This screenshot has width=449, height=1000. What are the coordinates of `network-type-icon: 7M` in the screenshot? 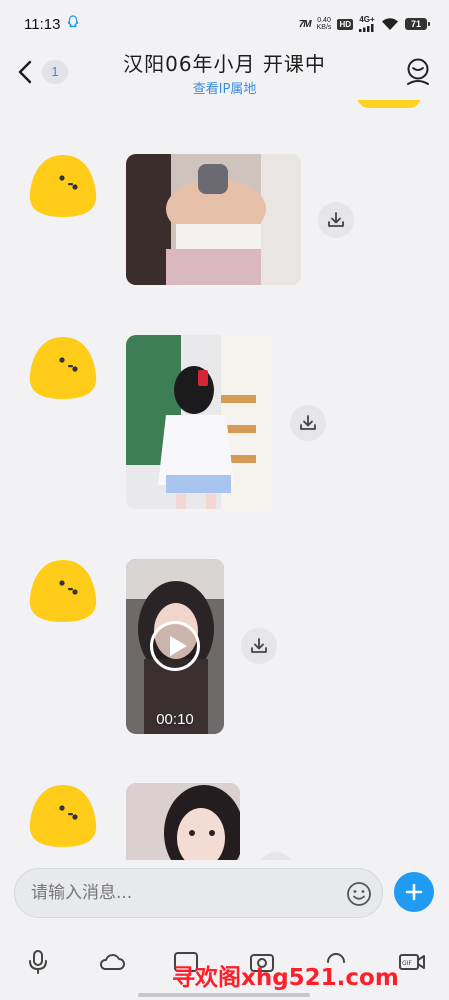 It's located at (305, 24).